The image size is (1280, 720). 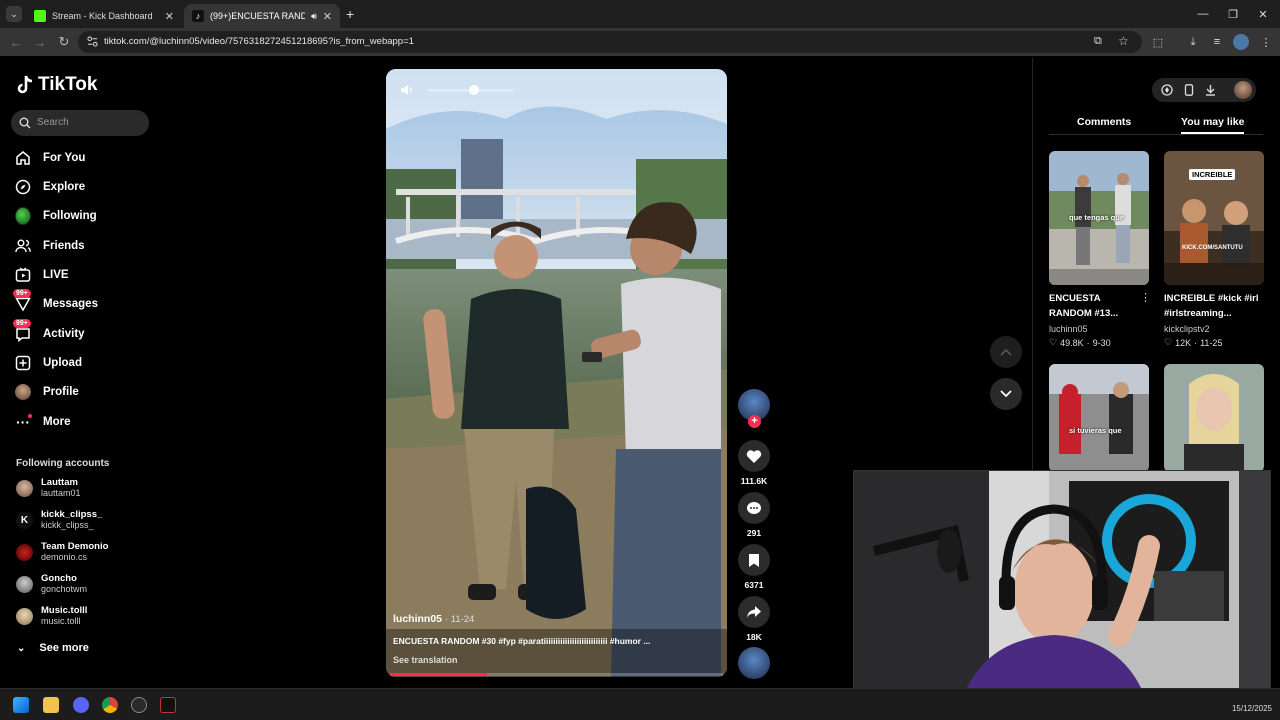 What do you see at coordinates (50, 158) in the screenshot?
I see `nav-for-you: For You` at bounding box center [50, 158].